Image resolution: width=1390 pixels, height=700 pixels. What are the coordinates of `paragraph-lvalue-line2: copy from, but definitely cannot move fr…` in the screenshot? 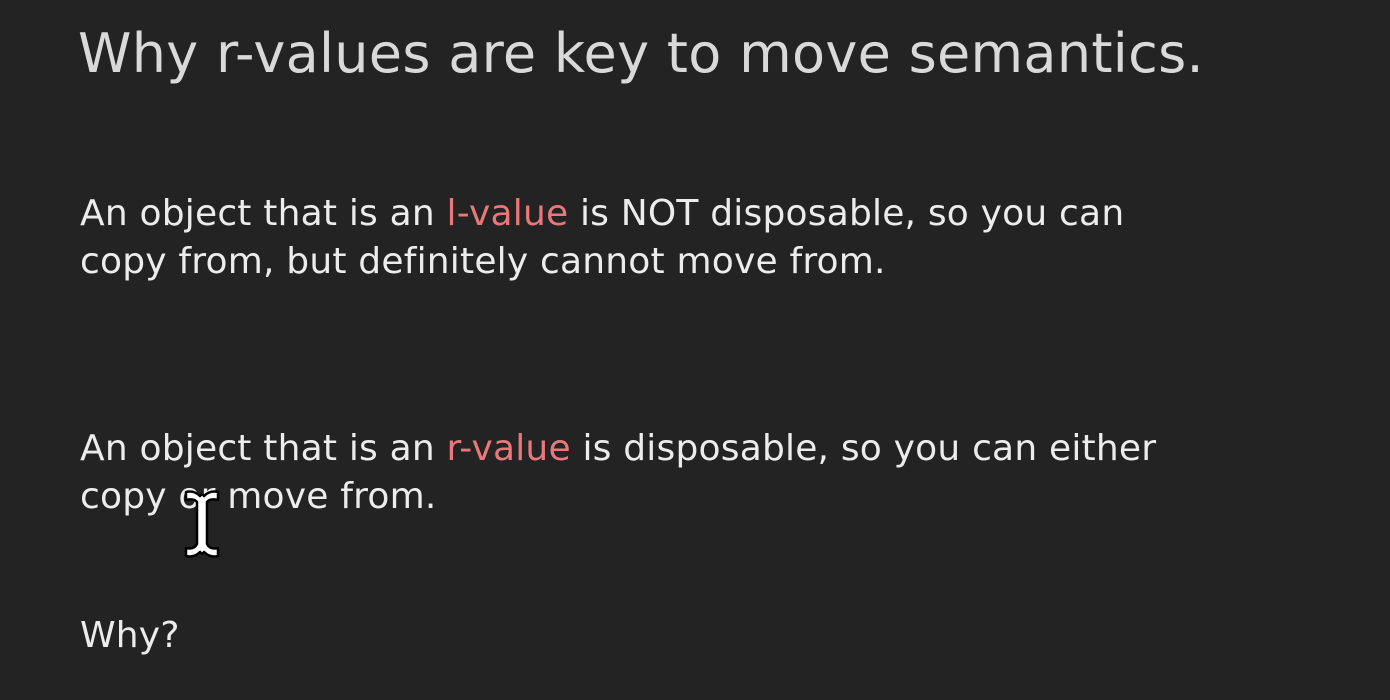 It's located at (483, 261).